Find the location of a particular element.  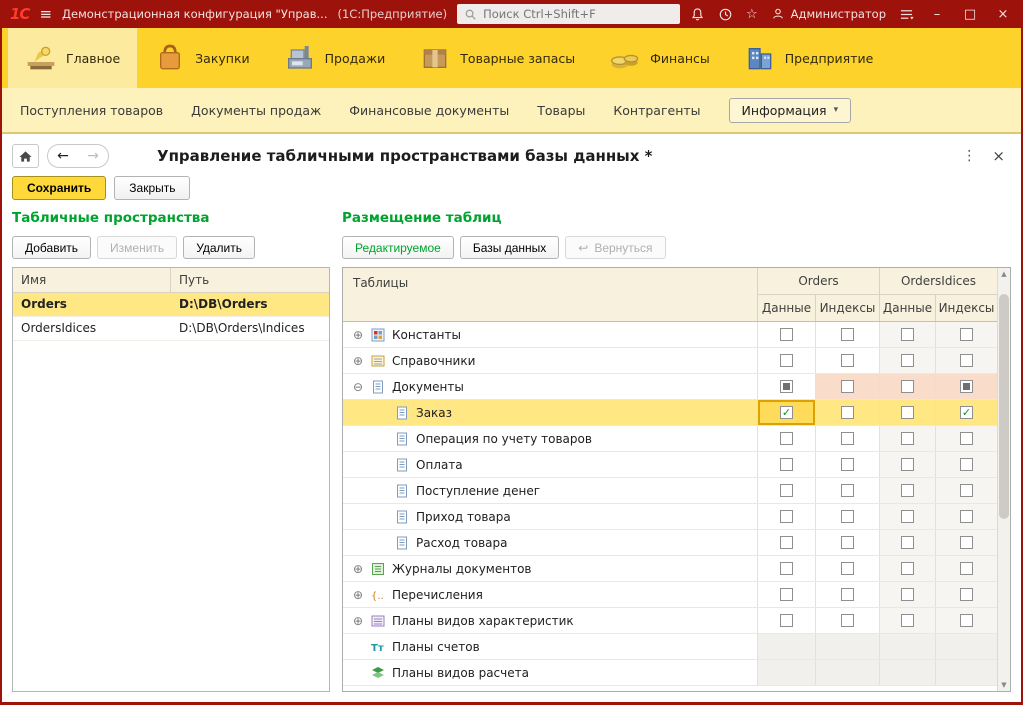

databases-toggle-button: Базы данных is located at coordinates (509, 247).